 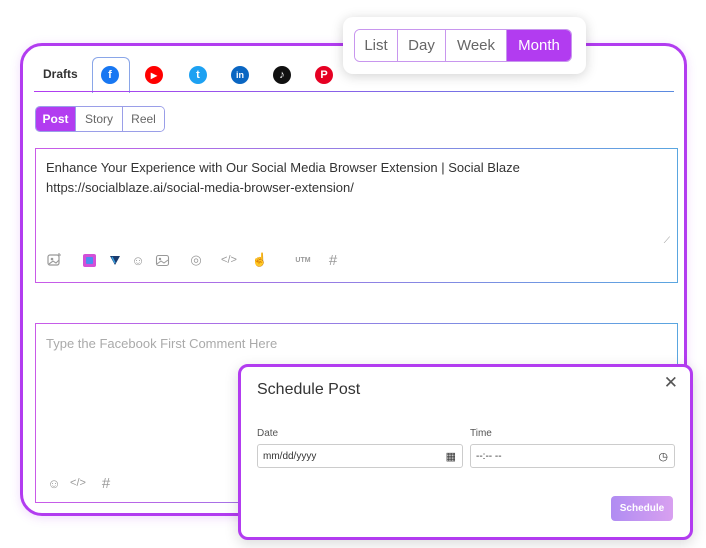 What do you see at coordinates (642, 508) in the screenshot?
I see `schedule-button: Schedule` at bounding box center [642, 508].